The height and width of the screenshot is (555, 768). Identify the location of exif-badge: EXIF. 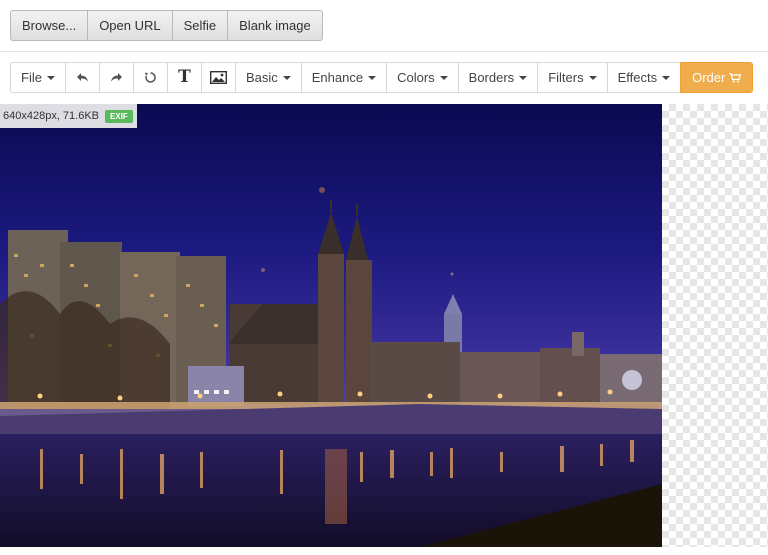
(119, 116).